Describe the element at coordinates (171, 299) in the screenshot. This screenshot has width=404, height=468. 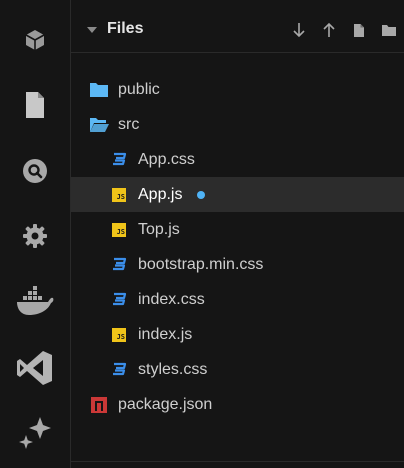
I see `tree-item-label: index.css` at that location.